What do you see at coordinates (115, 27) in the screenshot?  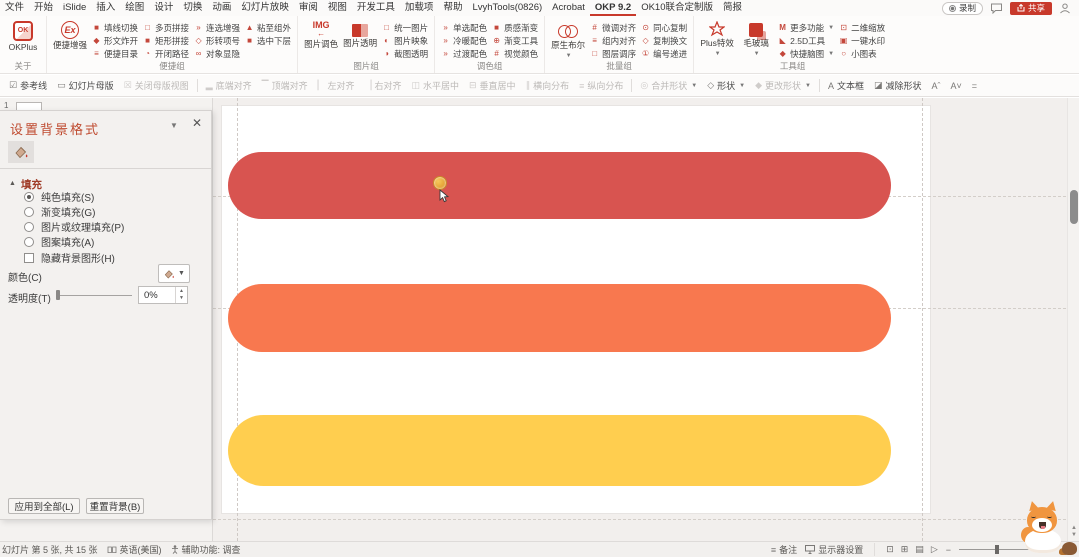 I see `ribbon-btn-fill-line-toggle: ■ 填线切换` at bounding box center [115, 27].